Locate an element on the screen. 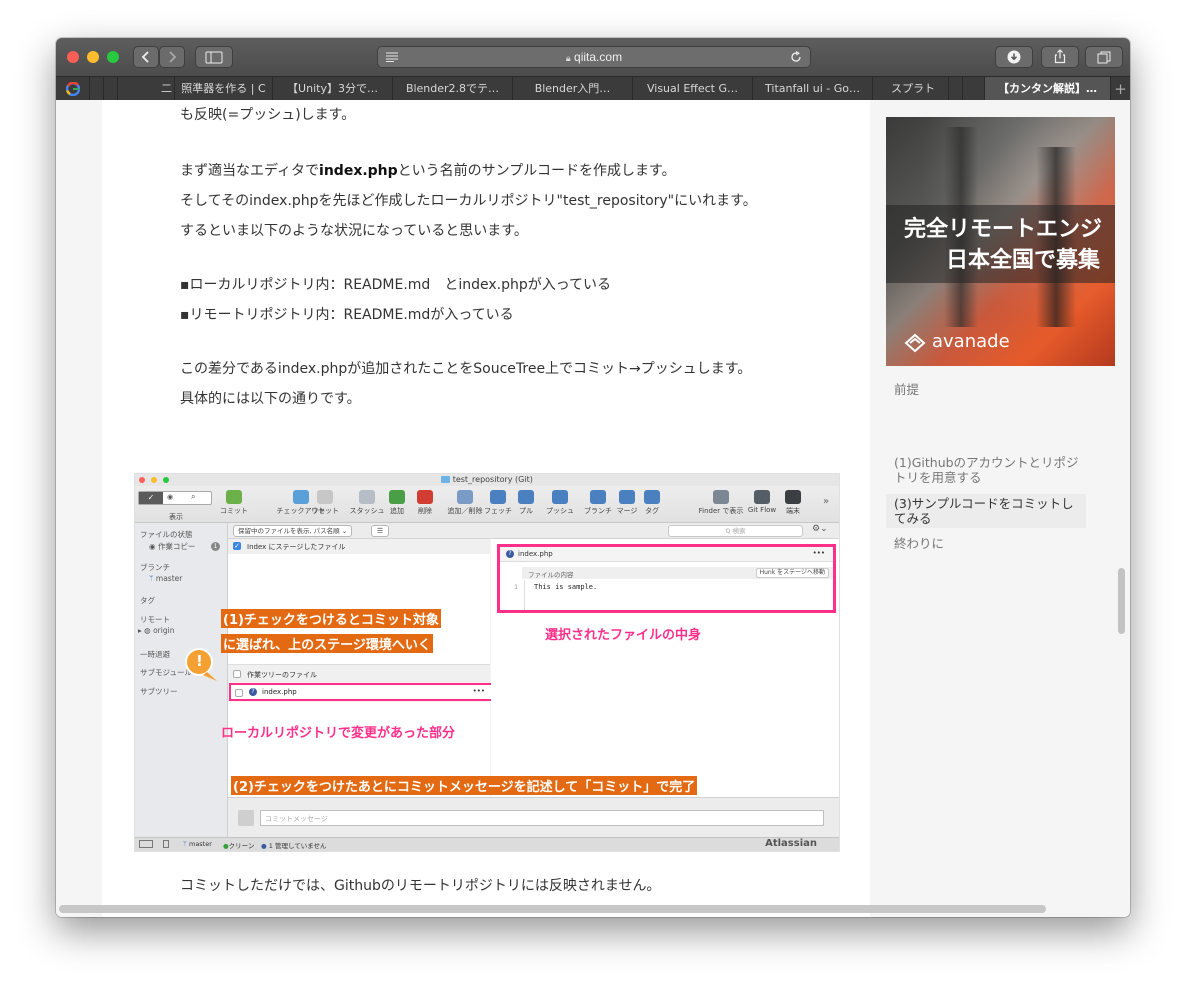 This screenshot has width=1186, height=992. sidebar-icon is located at coordinates (214, 57).